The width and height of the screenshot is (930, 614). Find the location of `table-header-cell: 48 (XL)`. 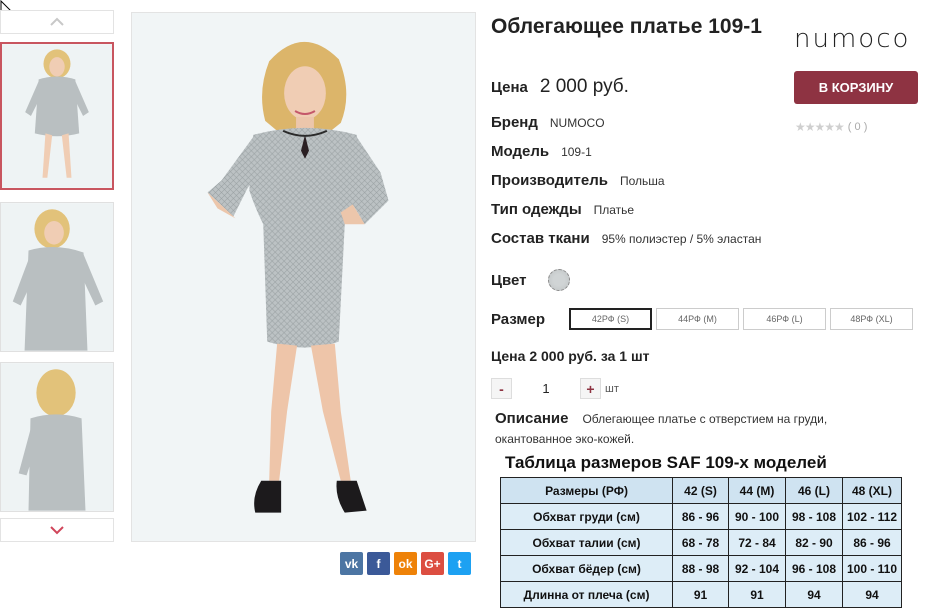

table-header-cell: 48 (XL) is located at coordinates (872, 490).